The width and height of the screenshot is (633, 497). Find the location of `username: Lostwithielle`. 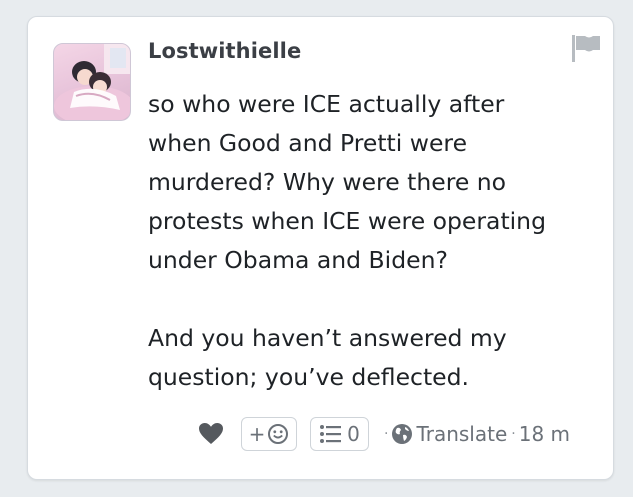

username: Lostwithielle is located at coordinates (224, 51).